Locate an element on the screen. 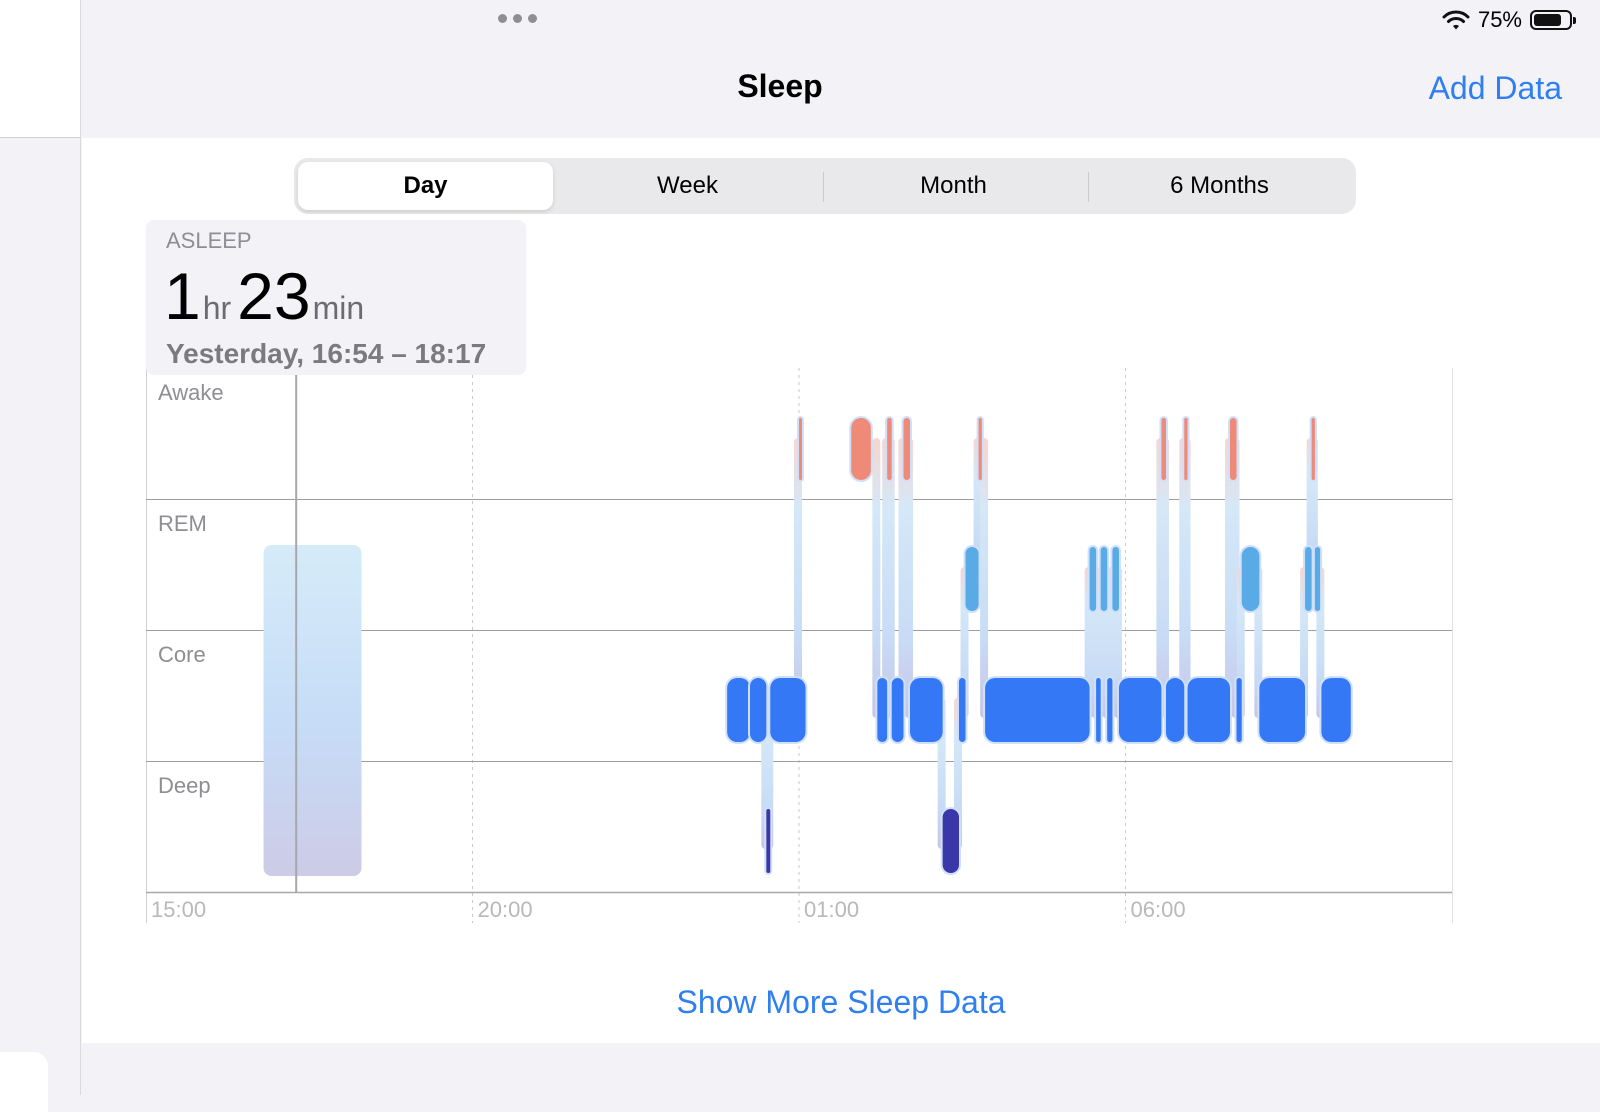 The image size is (1600, 1112). stage-label-deep: Deep is located at coordinates (184, 785).